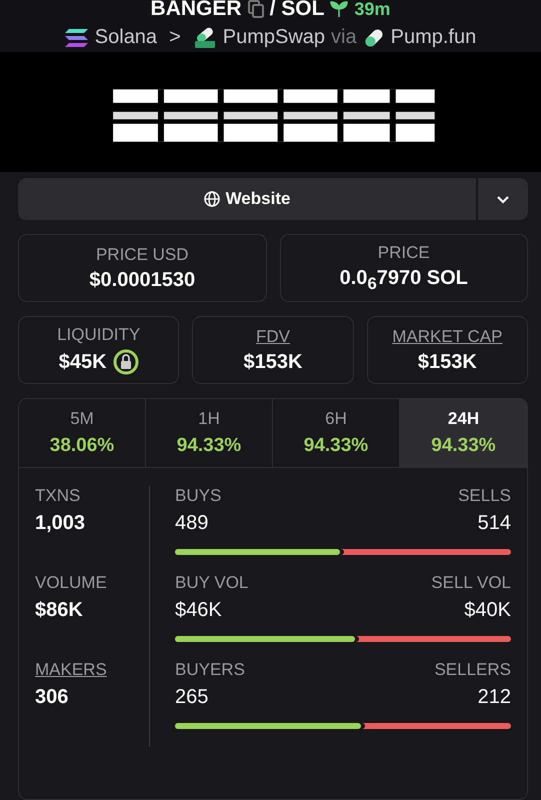 The width and height of the screenshot is (541, 800). What do you see at coordinates (71, 583) in the screenshot?
I see `stat-label: VOLUME` at bounding box center [71, 583].